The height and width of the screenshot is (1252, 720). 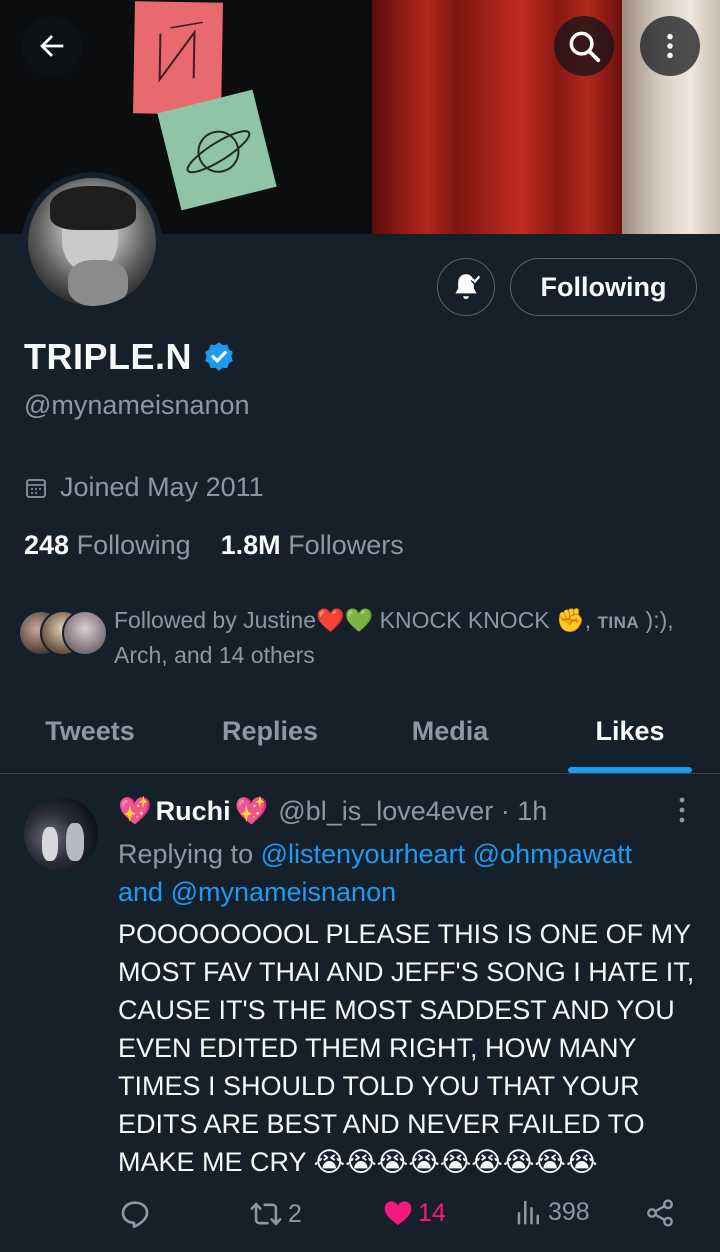 I want to click on like-button: 14, so click(x=414, y=1213).